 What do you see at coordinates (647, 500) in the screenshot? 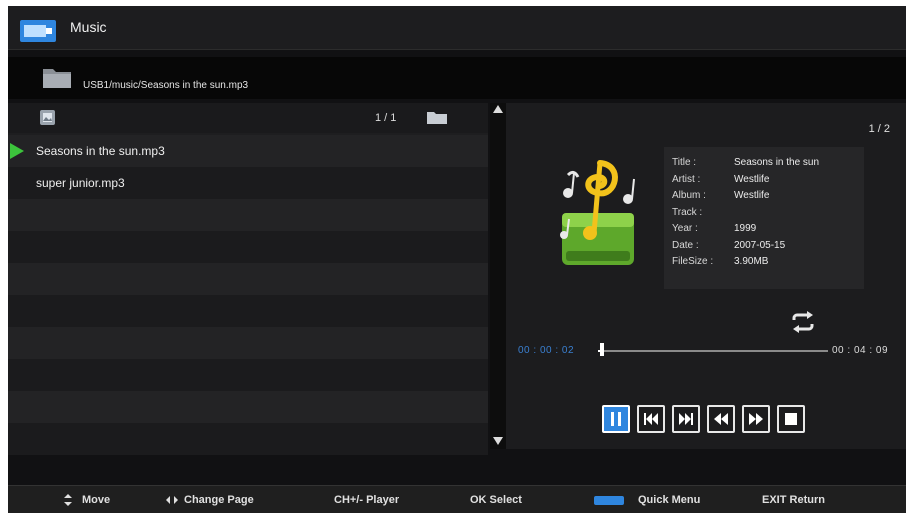
I see `help-quick-menu: Quick Menu` at bounding box center [647, 500].